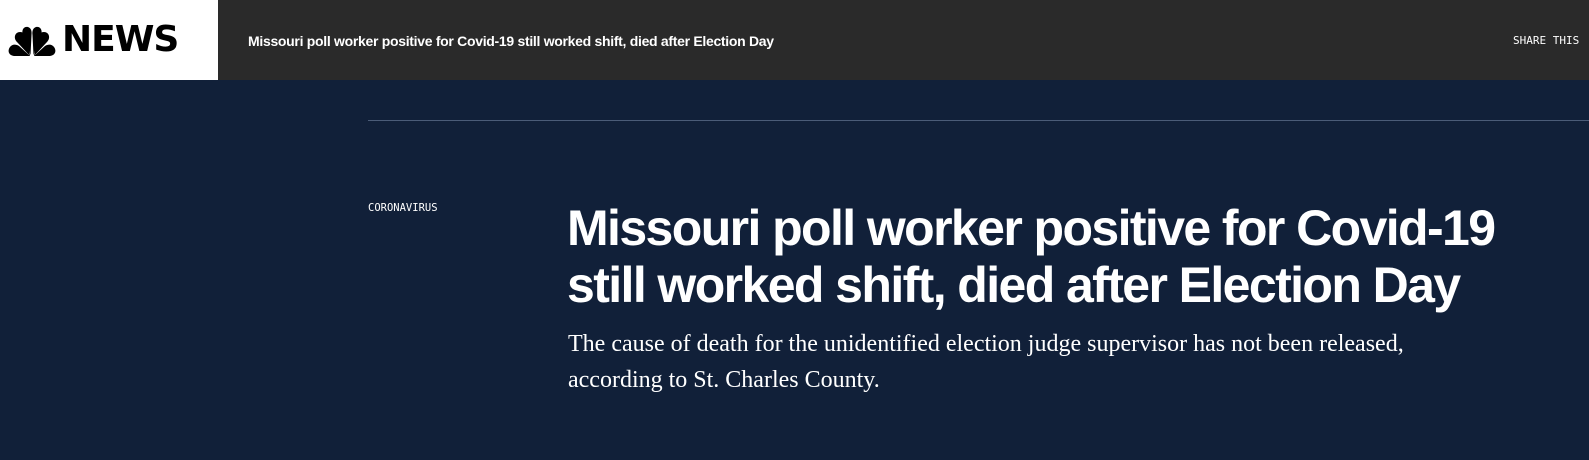 The height and width of the screenshot is (460, 1589). Describe the element at coordinates (1546, 41) in the screenshot. I see `share-button: SHARE THIS` at that location.